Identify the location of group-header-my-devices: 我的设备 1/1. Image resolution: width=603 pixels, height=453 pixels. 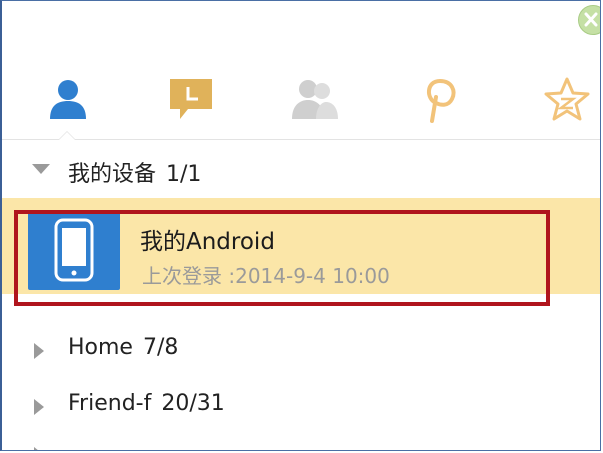
(301, 169).